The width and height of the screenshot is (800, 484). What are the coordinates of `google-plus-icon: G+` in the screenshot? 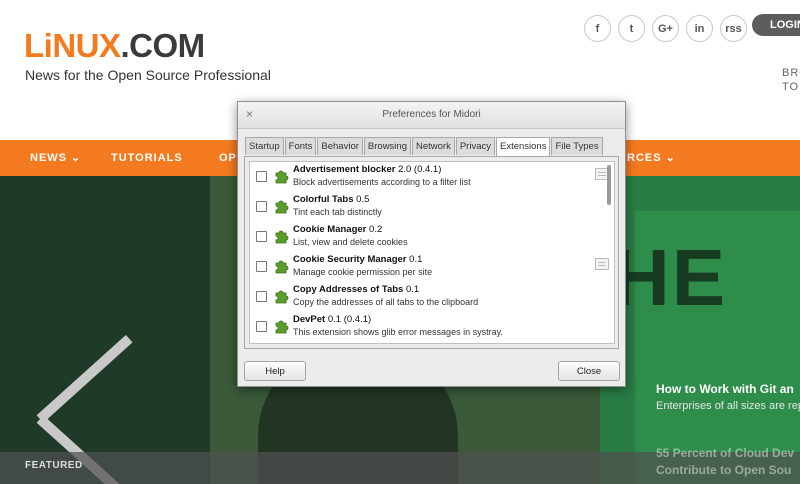 It's located at (665, 28).